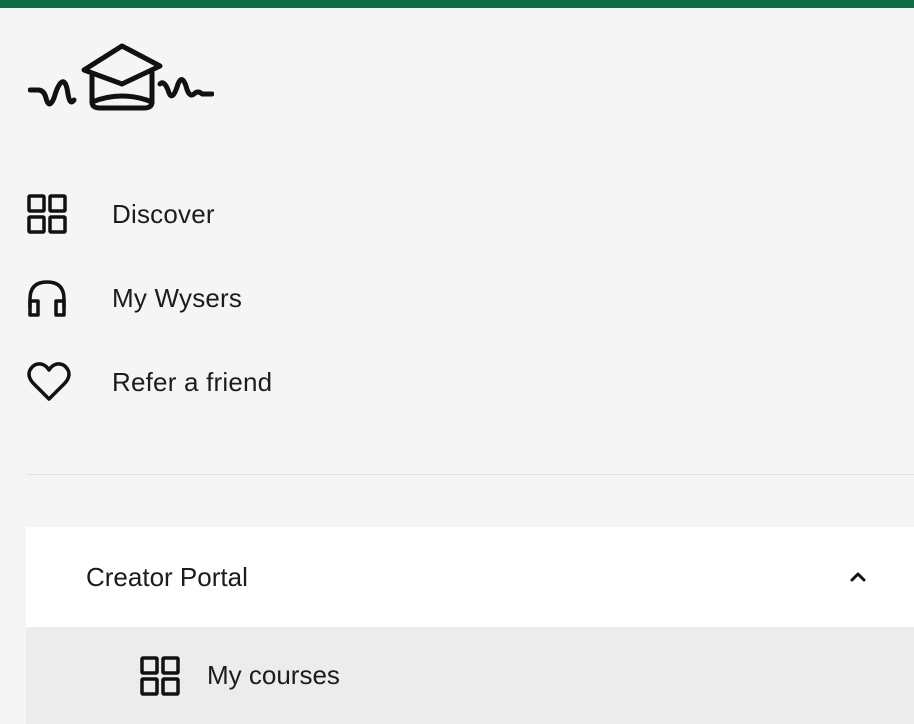 This screenshot has width=914, height=724. What do you see at coordinates (470, 675) in the screenshot?
I see `creator-portal-item-my-courses: My courses` at bounding box center [470, 675].